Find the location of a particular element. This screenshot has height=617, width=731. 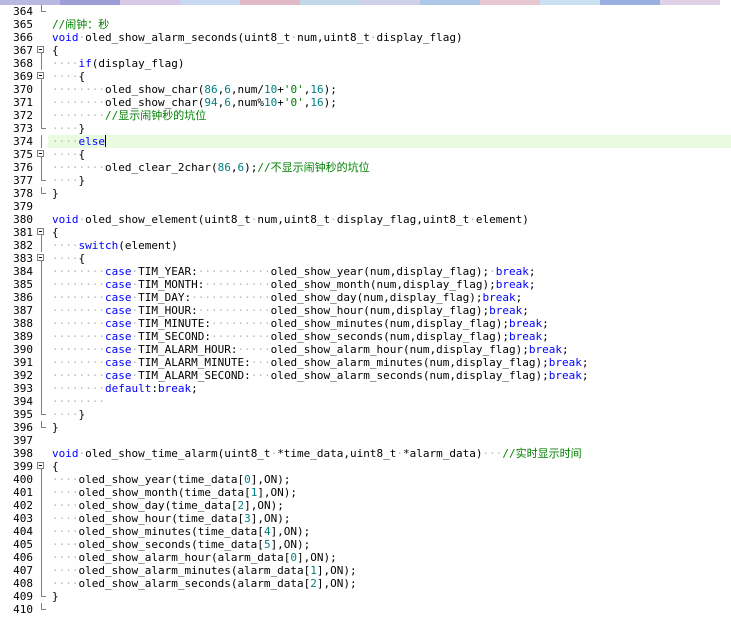

code-line: 399 { is located at coordinates (365, 466).